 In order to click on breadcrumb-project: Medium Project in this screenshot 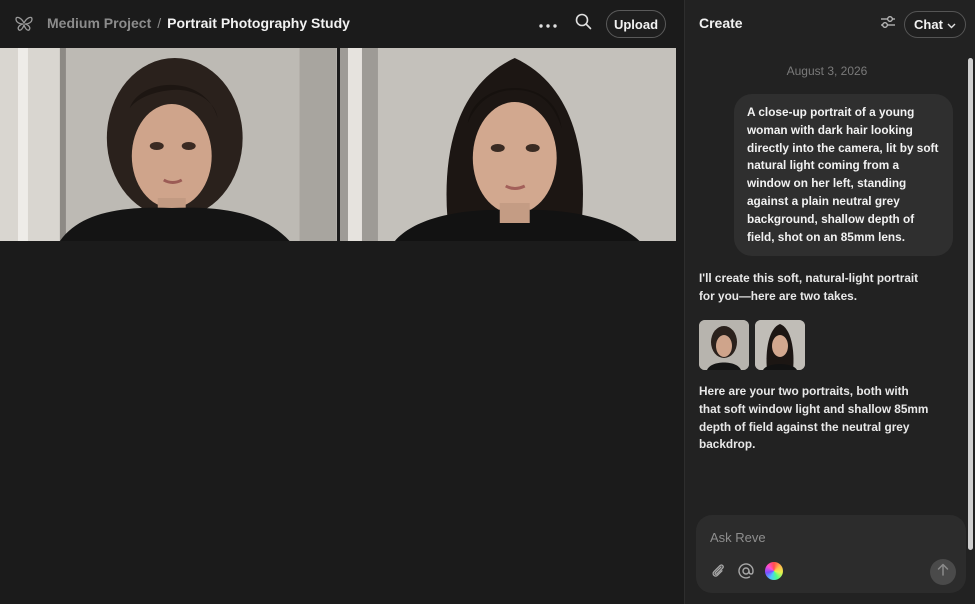, I will do `click(99, 23)`.